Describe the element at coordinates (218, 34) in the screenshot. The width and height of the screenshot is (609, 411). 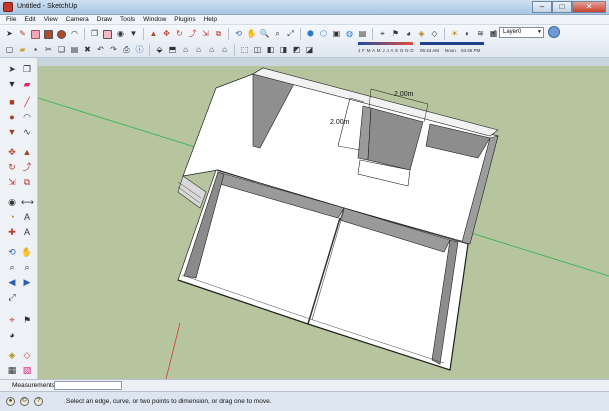
I see `offset-tool-icon: ⧉` at that location.